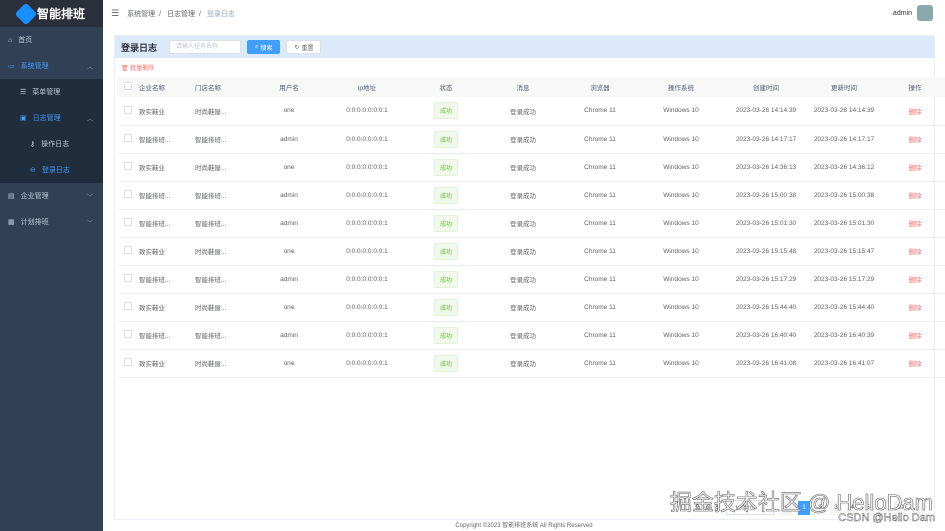 Image resolution: width=945 pixels, height=531 pixels. What do you see at coordinates (181, 14) in the screenshot?
I see `breadcrumb-item: 日志管理` at bounding box center [181, 14].